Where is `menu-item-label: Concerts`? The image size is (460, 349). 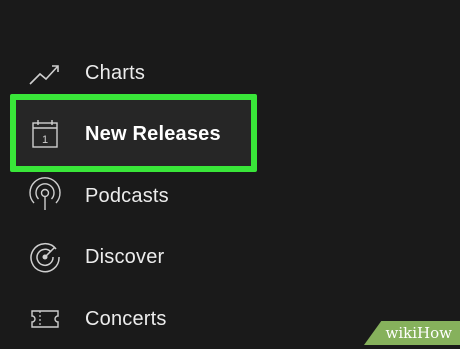 menu-item-label: Concerts is located at coordinates (126, 318).